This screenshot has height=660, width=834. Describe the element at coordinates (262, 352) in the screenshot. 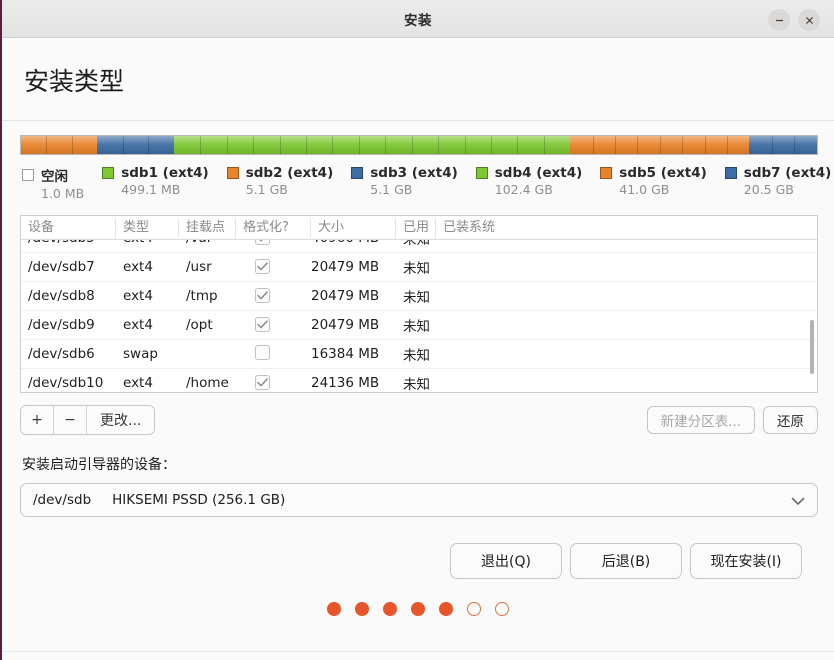

I see `format-checkbox-unchecked` at that location.